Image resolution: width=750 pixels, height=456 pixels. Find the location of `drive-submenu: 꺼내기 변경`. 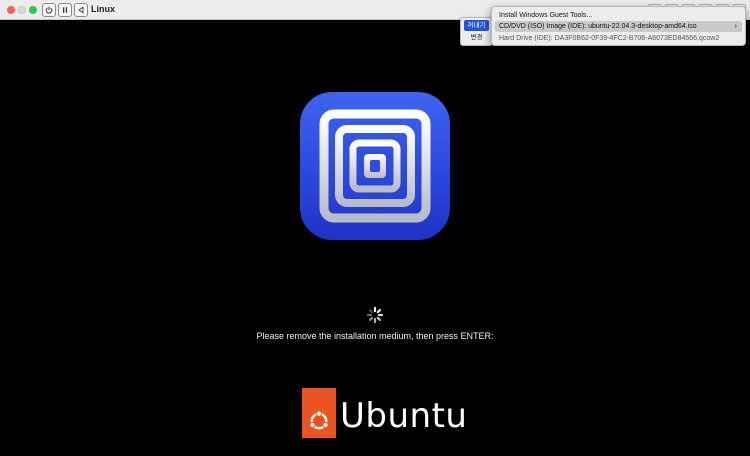

drive-submenu: 꺼내기 변경 is located at coordinates (476, 31).